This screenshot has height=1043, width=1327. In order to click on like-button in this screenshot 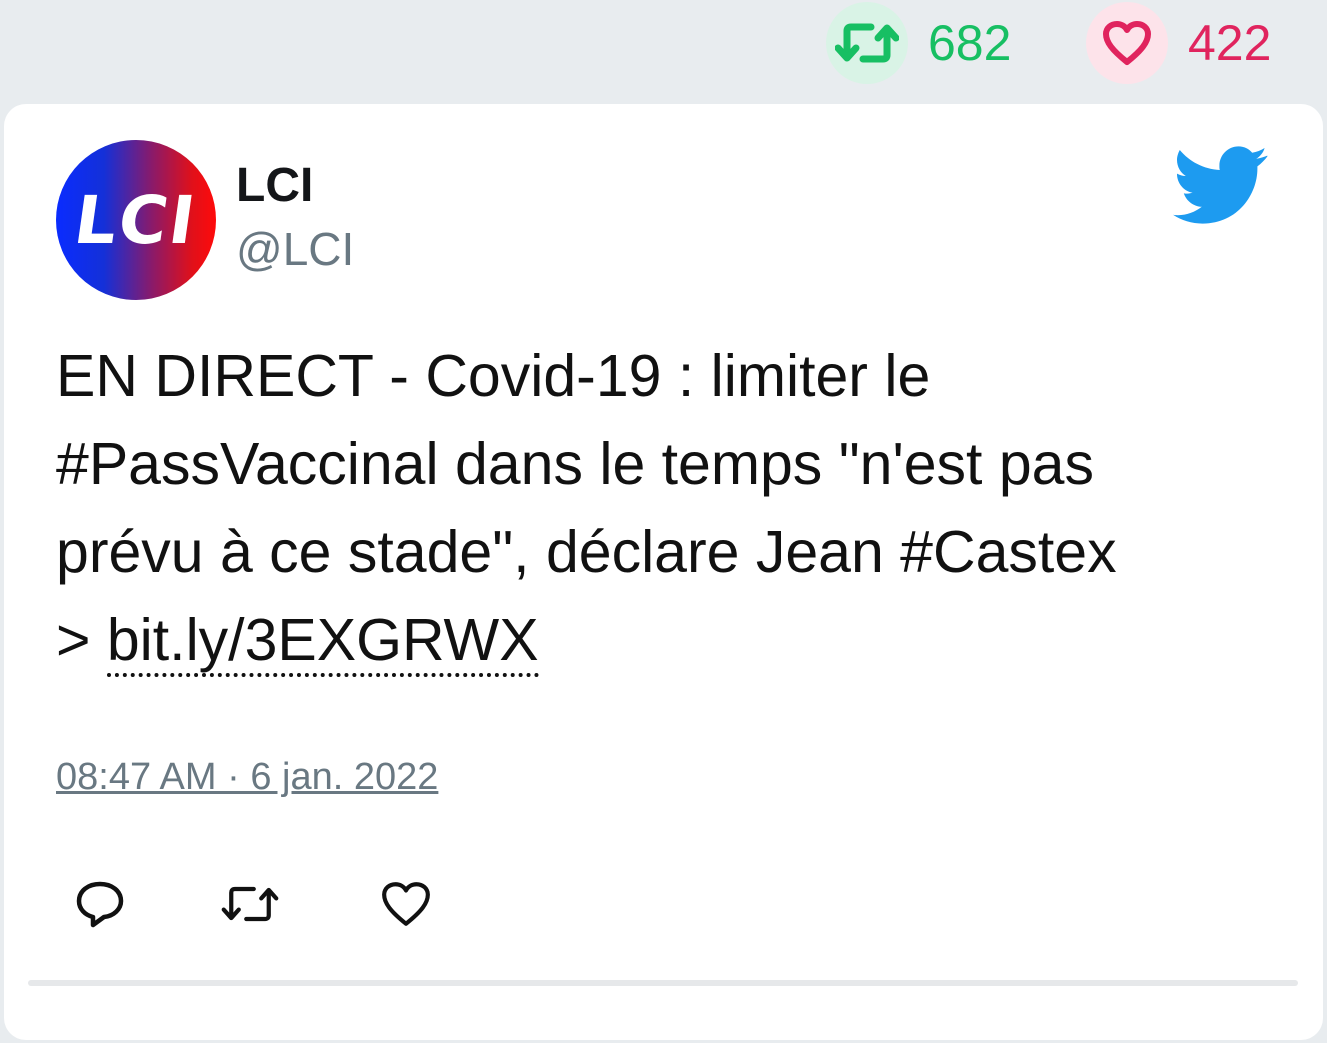, I will do `click(406, 904)`.